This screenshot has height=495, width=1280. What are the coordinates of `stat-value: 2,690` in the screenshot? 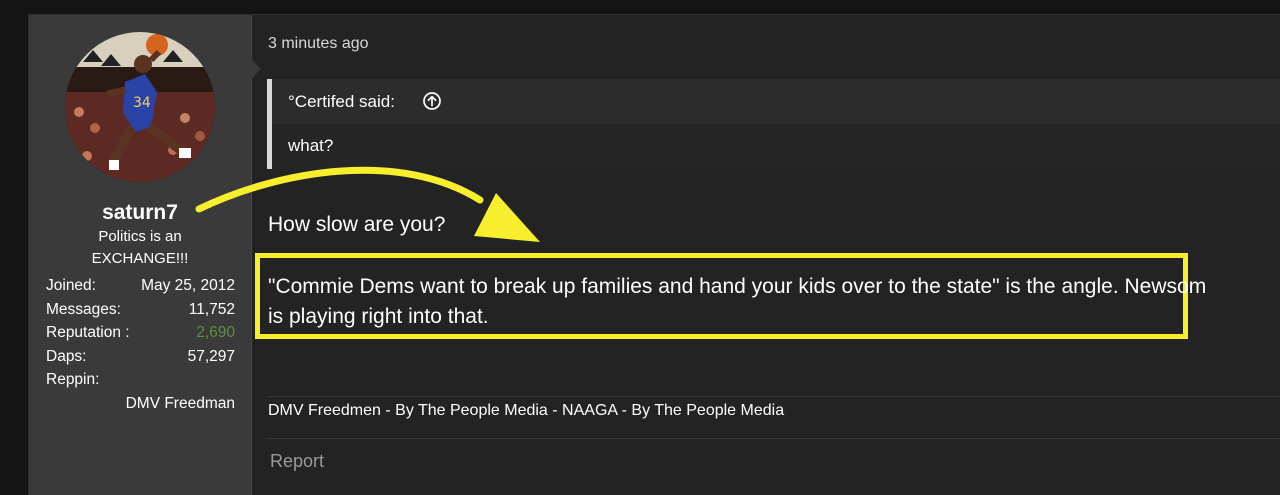 It's located at (215, 332).